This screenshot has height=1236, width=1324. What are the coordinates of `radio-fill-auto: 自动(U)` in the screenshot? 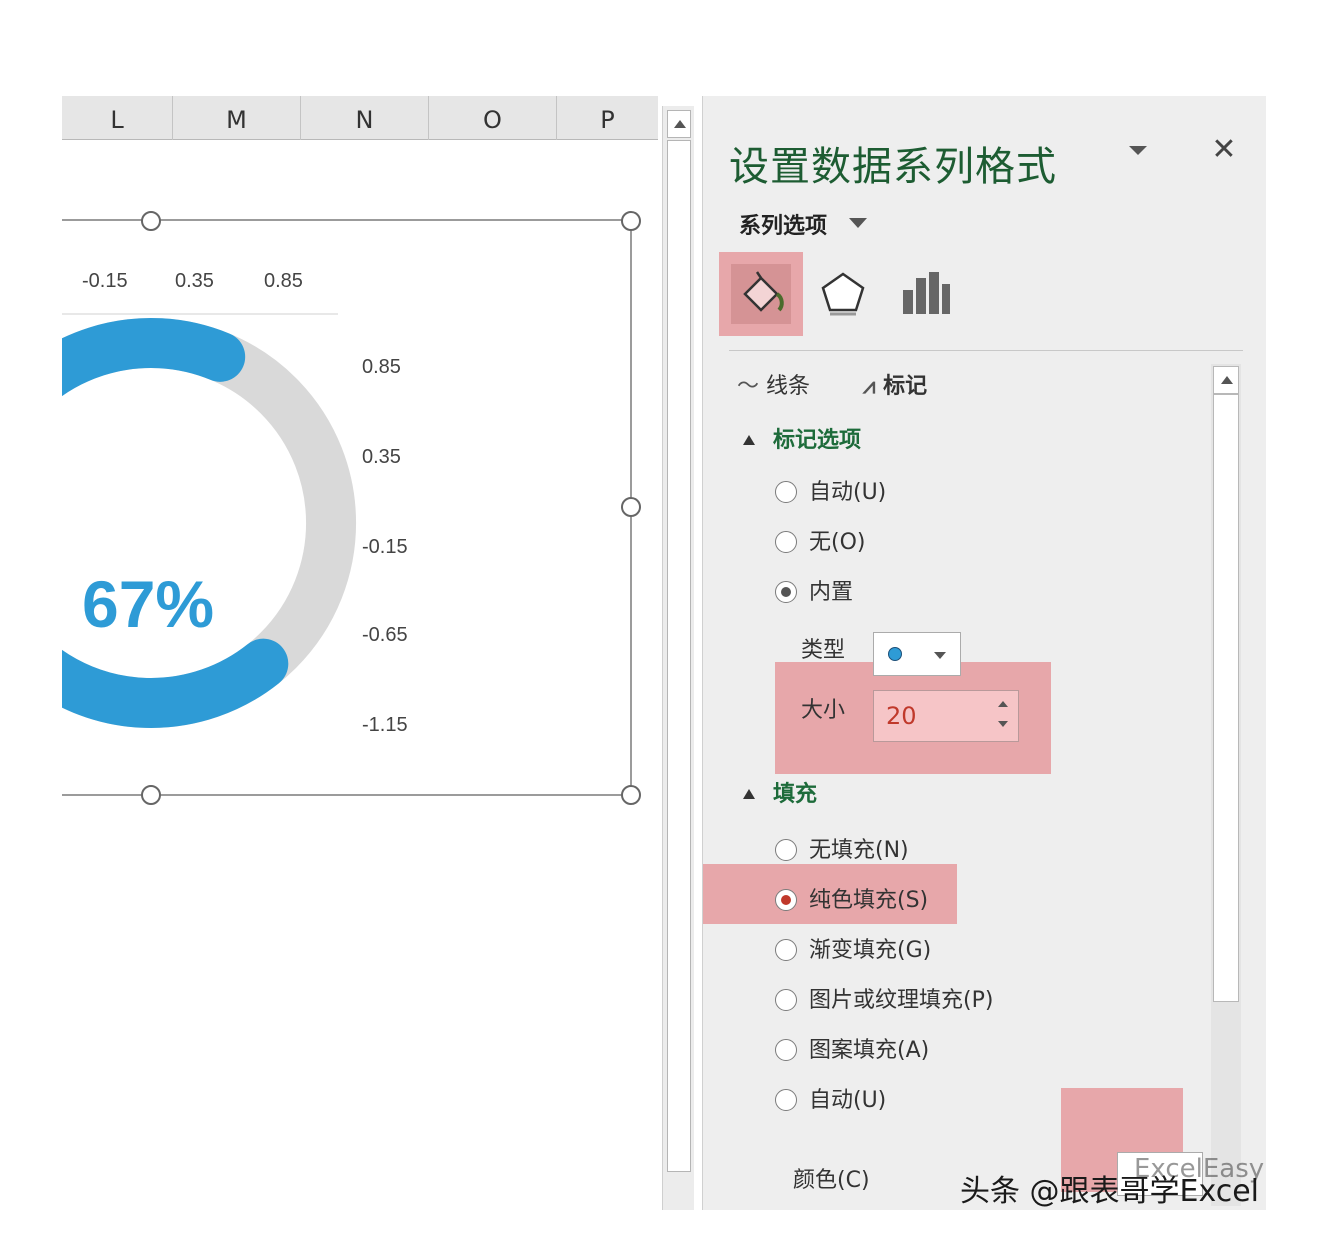 It's located at (830, 1101).